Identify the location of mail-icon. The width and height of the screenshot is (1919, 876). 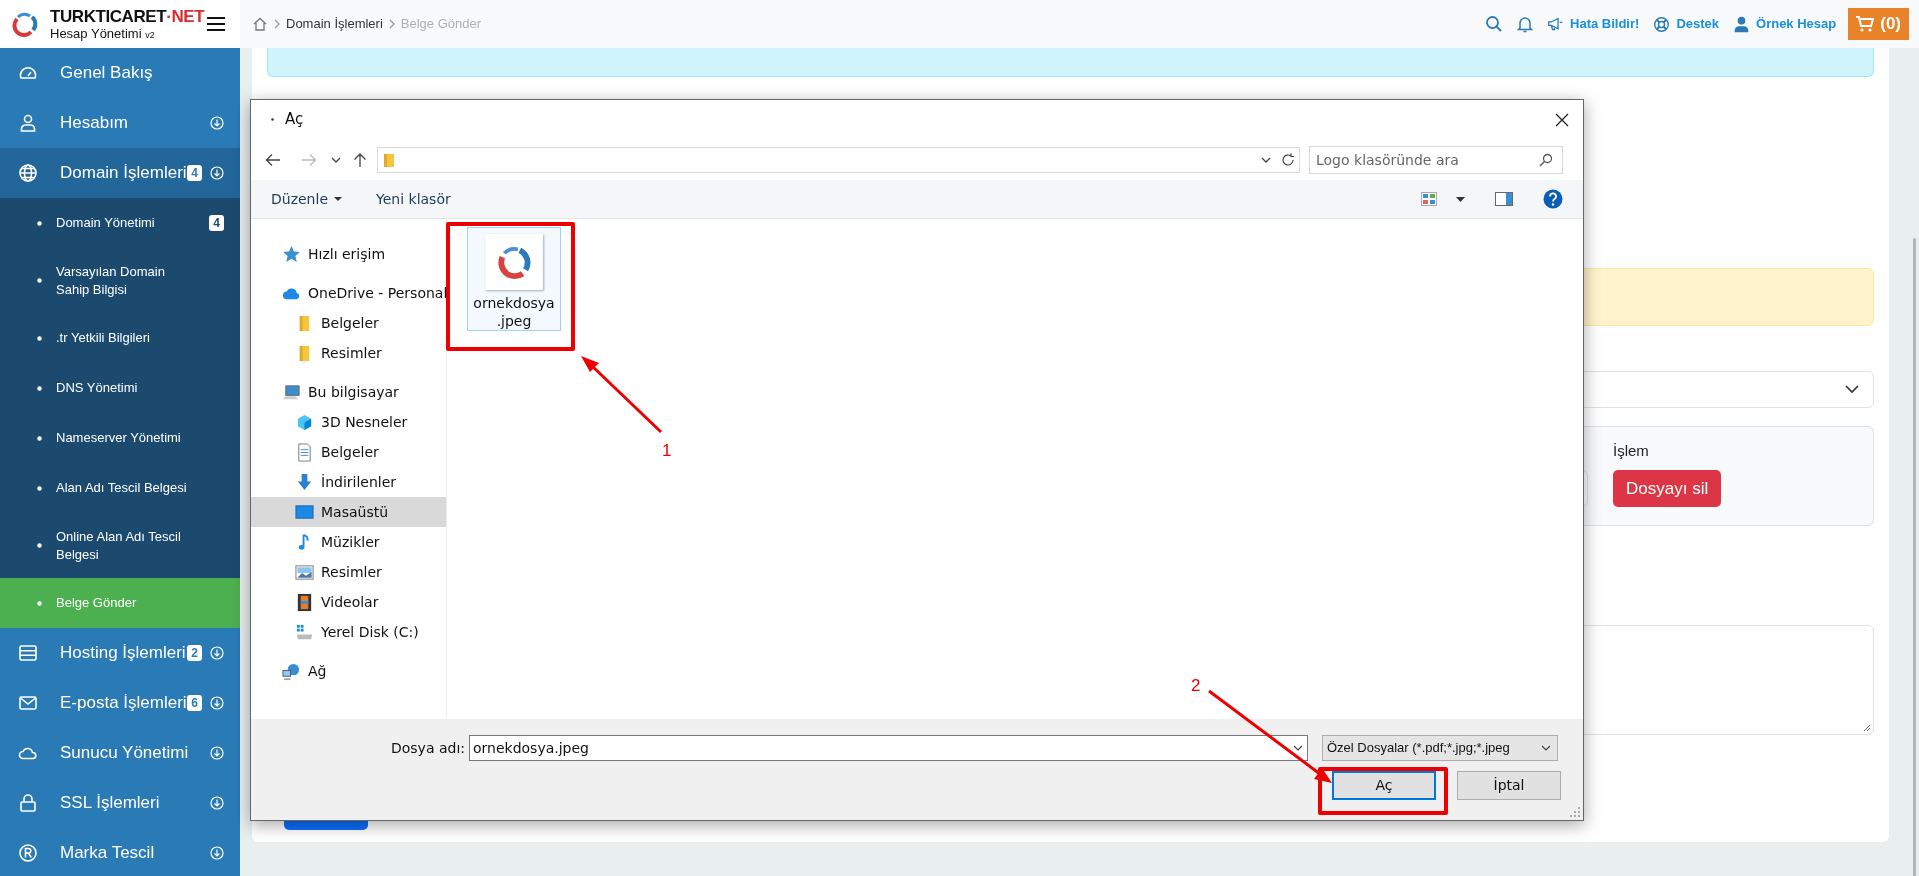
(28, 703).